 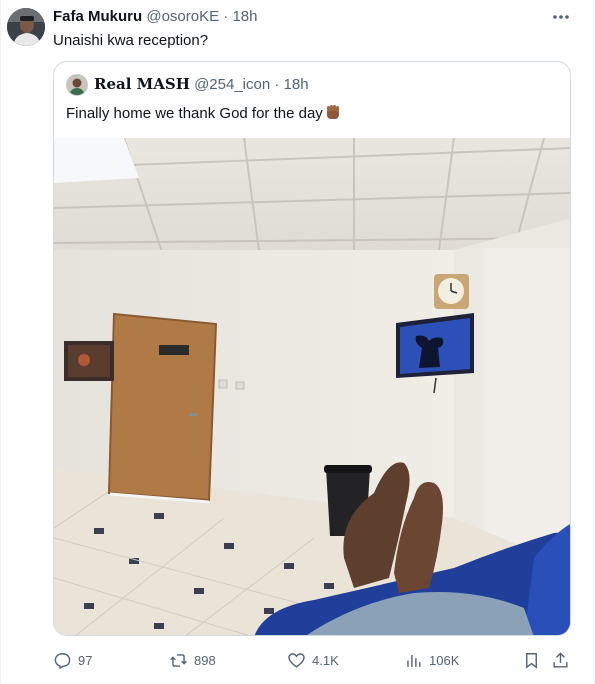 I want to click on quoted-avatar-icon, so click(x=77, y=85).